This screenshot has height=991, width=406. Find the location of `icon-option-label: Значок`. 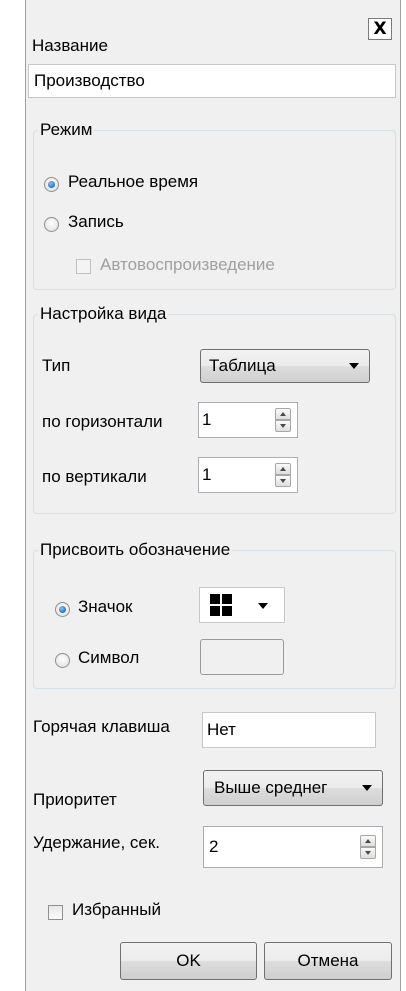

icon-option-label: Значок is located at coordinates (105, 606).